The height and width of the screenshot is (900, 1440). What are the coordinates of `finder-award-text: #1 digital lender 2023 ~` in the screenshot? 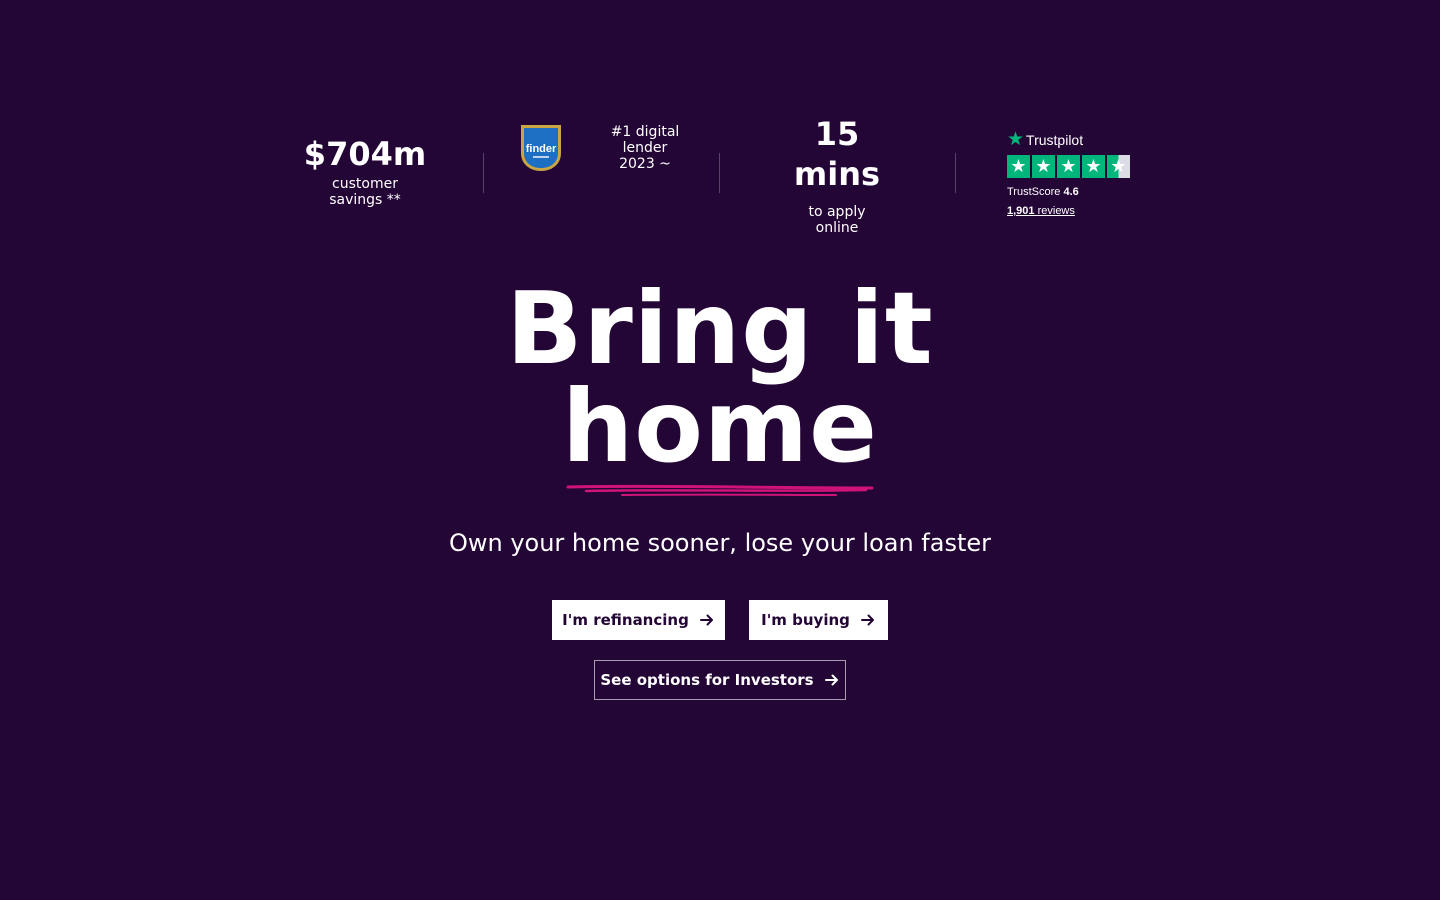 It's located at (645, 148).